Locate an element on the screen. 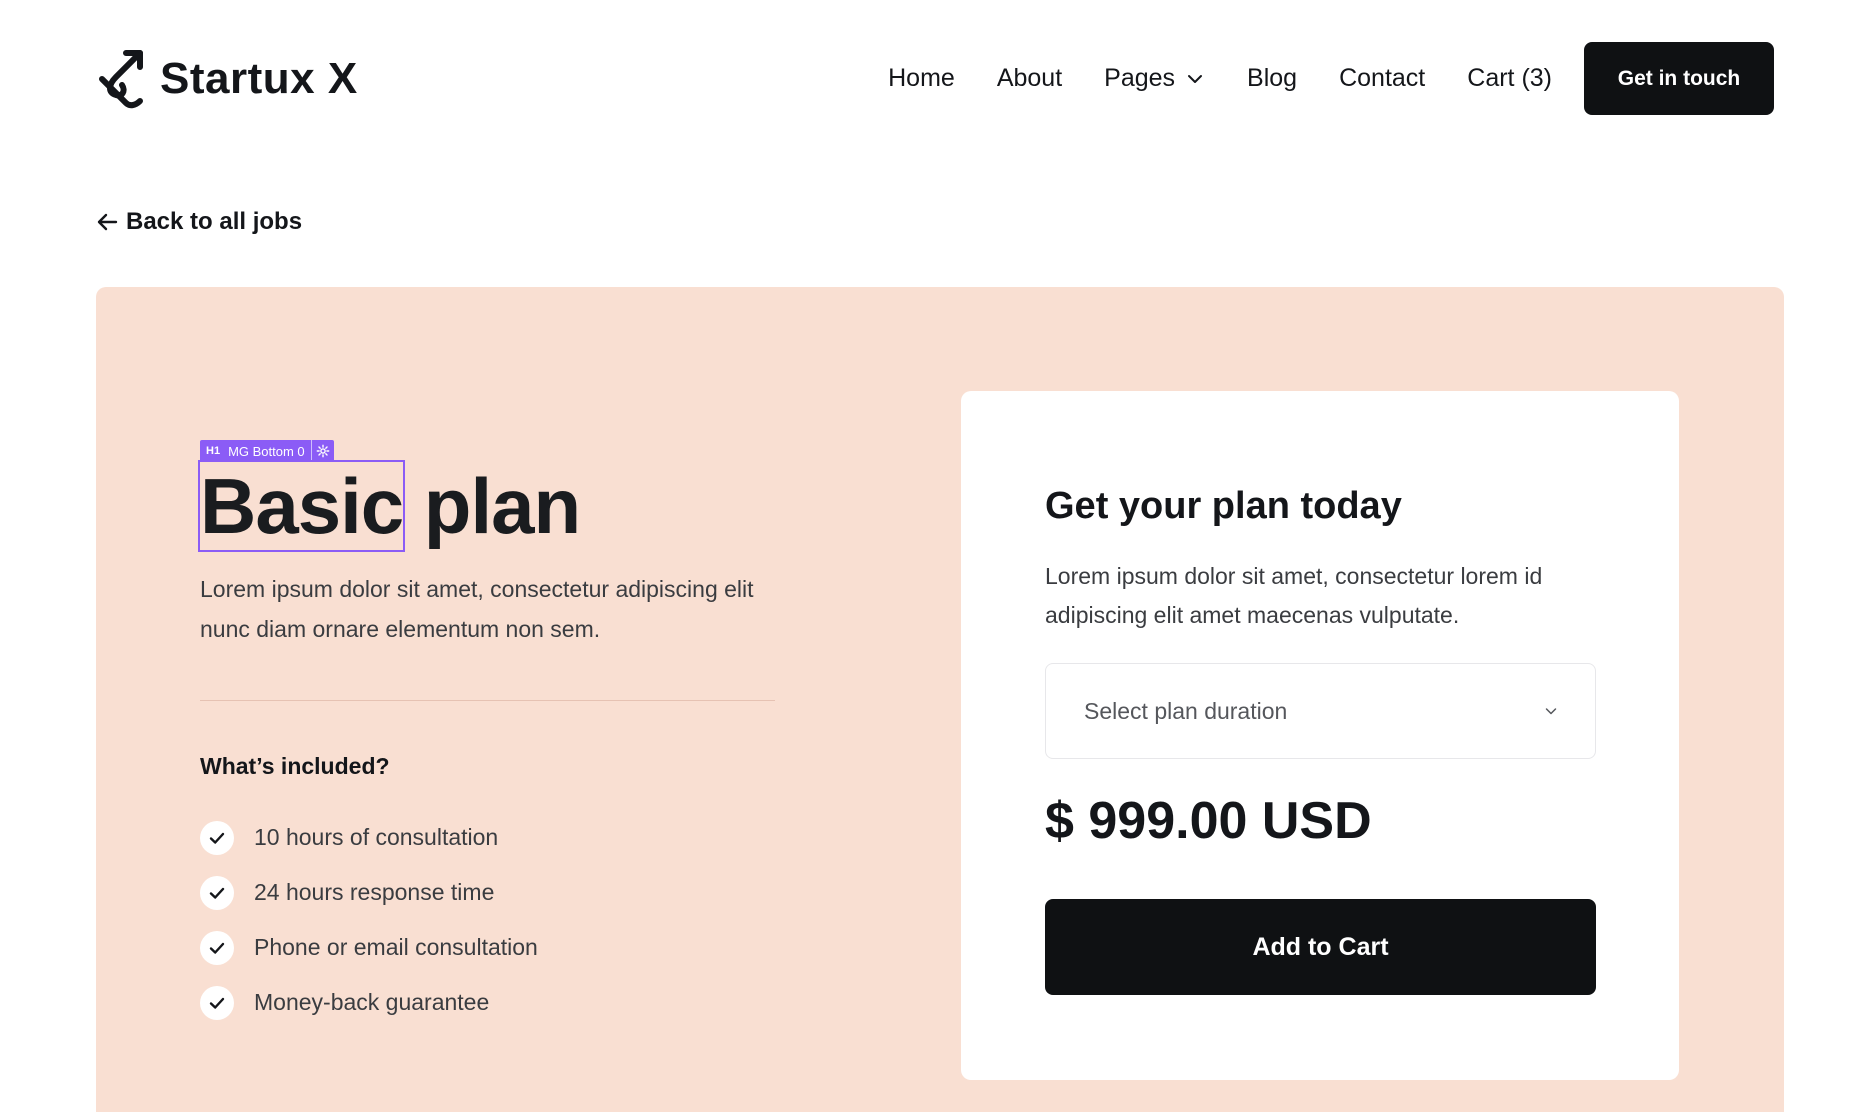 This screenshot has width=1868, height=1112. included-heading: What’s included? is located at coordinates (295, 766).